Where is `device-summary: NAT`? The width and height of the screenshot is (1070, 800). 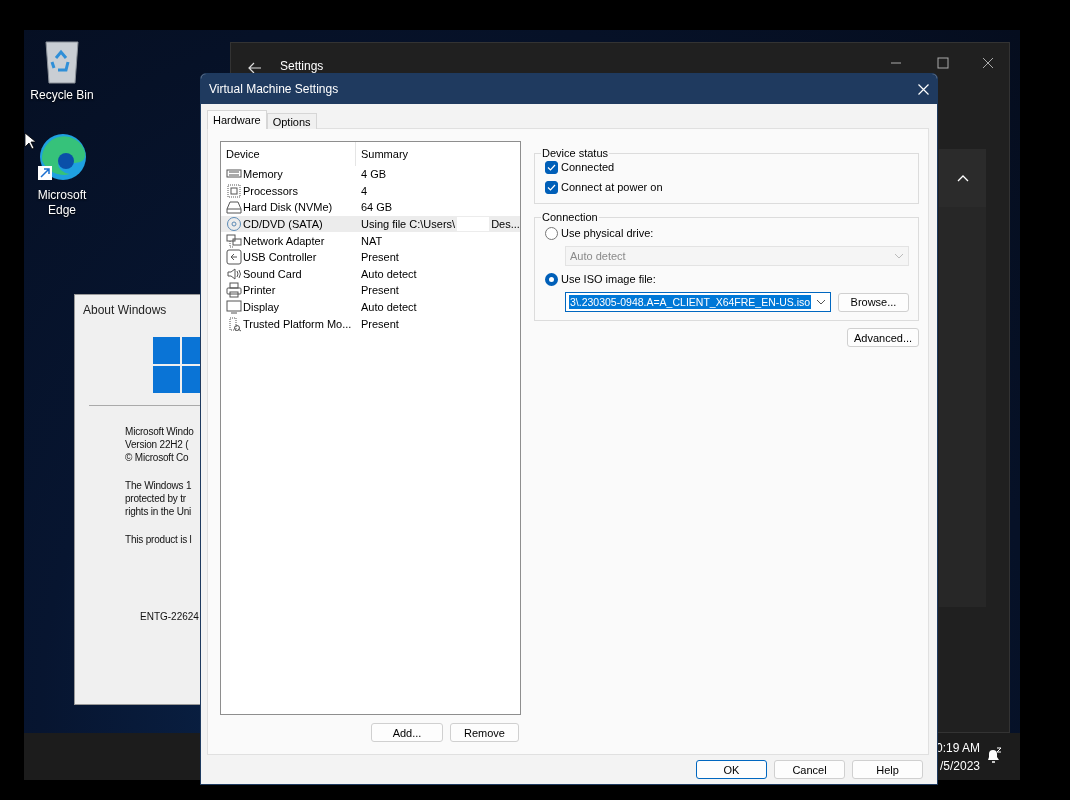
device-summary: NAT is located at coordinates (372, 240).